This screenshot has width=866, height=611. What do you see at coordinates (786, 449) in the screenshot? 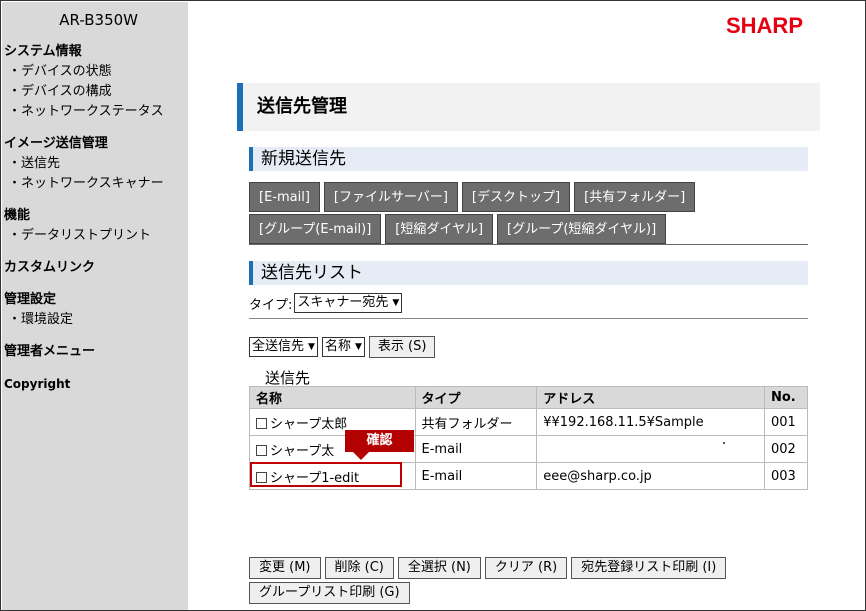
I see `number-cell: 002` at bounding box center [786, 449].